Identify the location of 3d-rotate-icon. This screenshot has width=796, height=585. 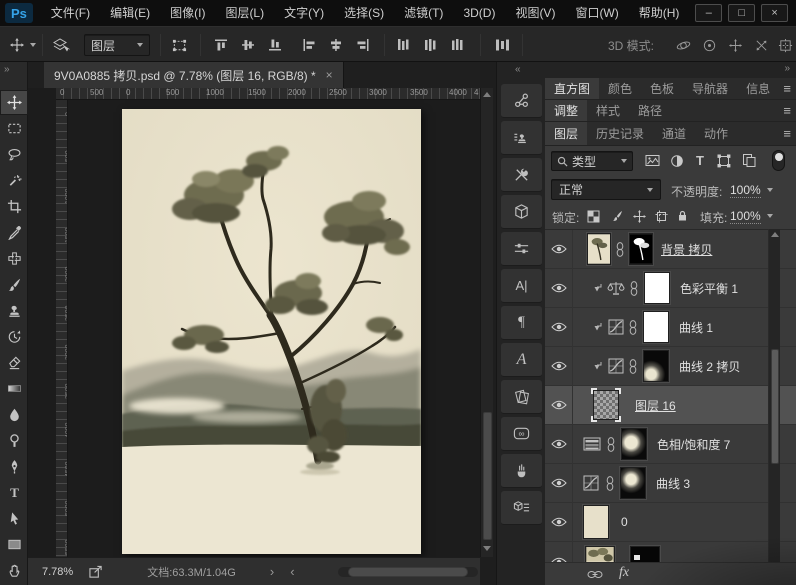
(683, 45).